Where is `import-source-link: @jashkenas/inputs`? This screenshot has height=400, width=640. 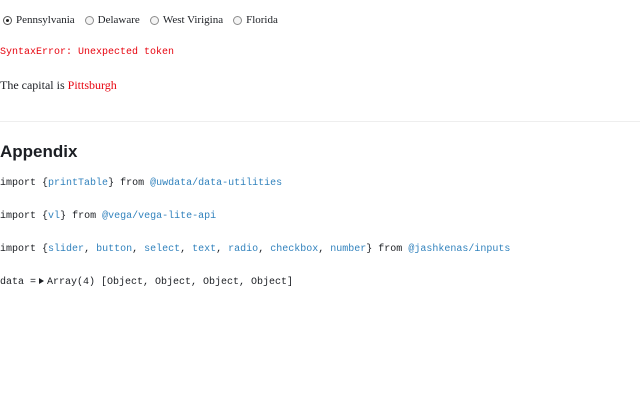 import-source-link: @jashkenas/inputs is located at coordinates (459, 249).